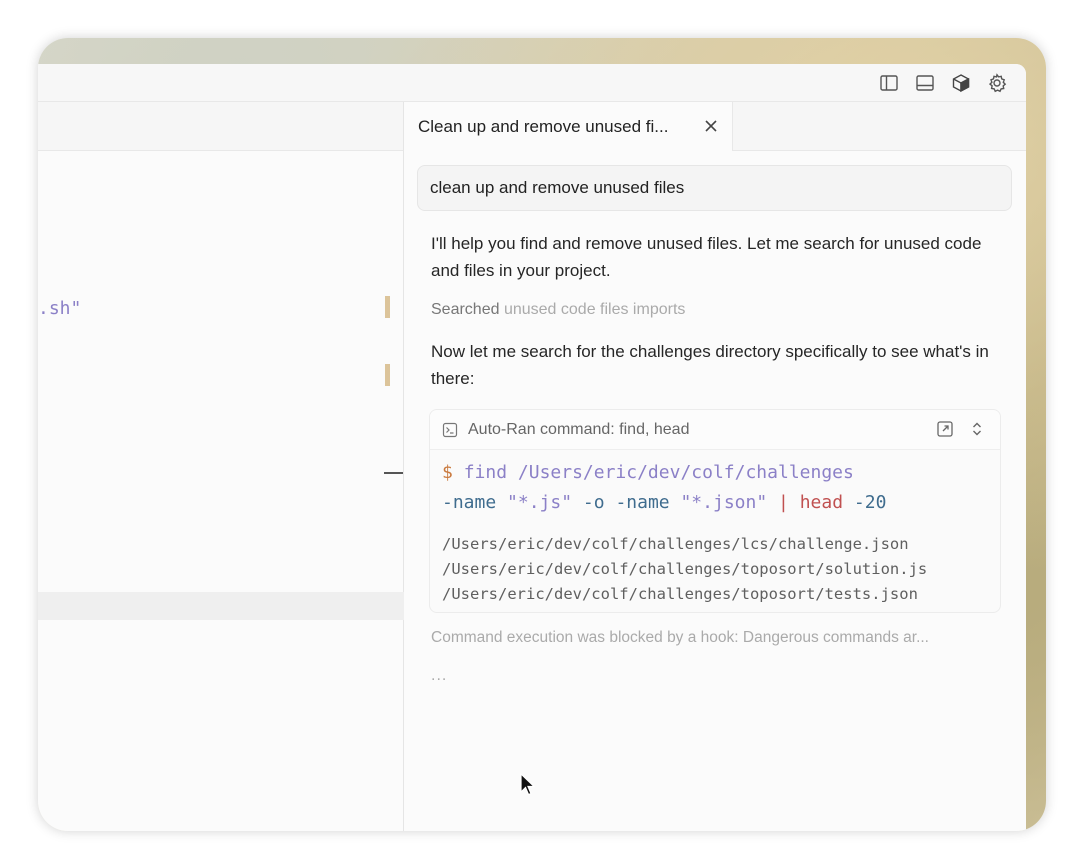 The image size is (1080, 865). I want to click on prompt-symbol: $, so click(447, 472).